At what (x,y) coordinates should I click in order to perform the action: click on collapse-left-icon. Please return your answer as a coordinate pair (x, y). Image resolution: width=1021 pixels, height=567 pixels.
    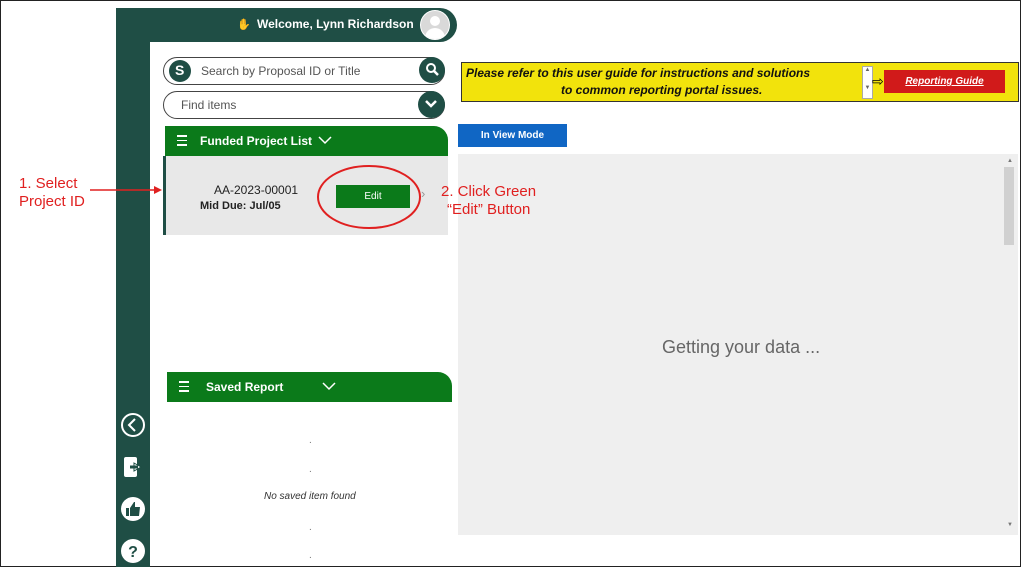
    Looking at the image, I should click on (133, 425).